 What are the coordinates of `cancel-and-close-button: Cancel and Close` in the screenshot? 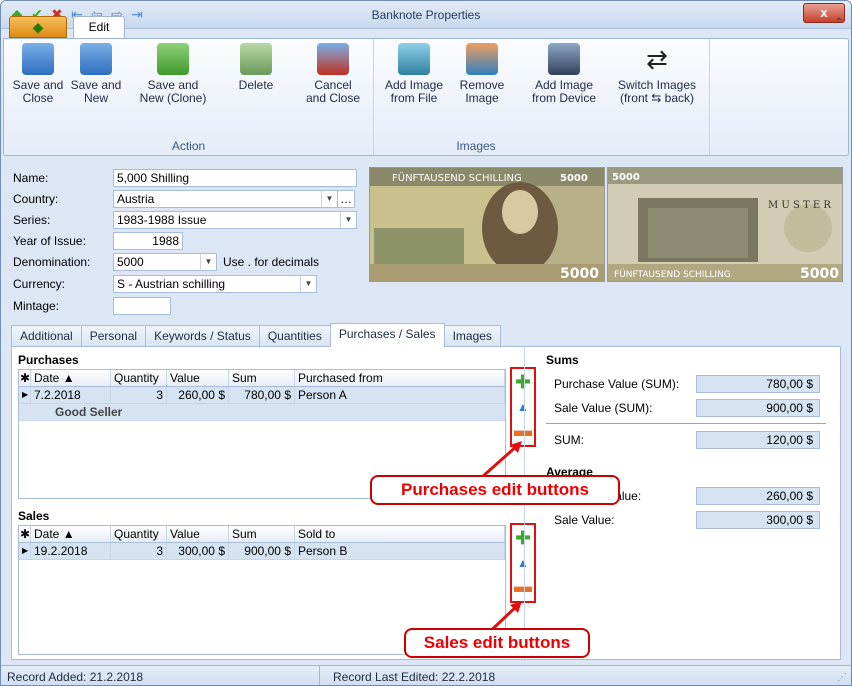 It's located at (333, 74).